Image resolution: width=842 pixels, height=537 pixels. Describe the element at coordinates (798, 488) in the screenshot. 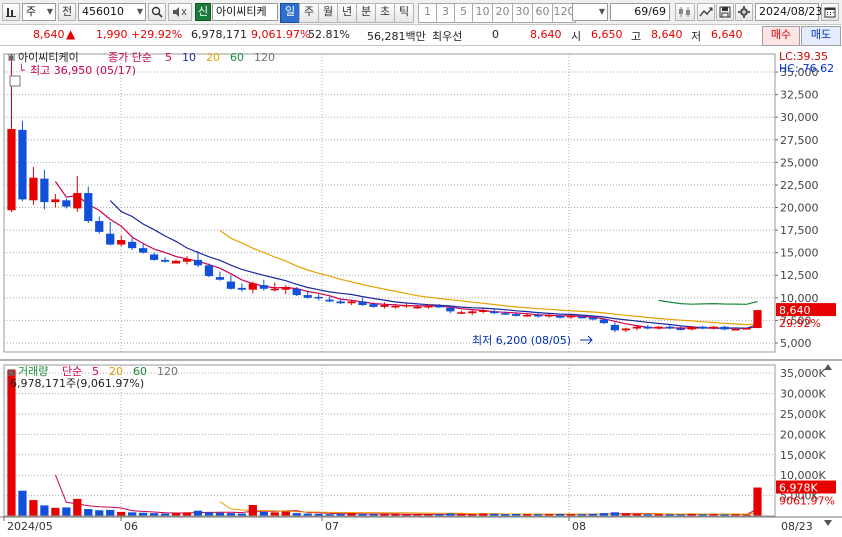

I see `volume-tag-value: 6,978K` at that location.